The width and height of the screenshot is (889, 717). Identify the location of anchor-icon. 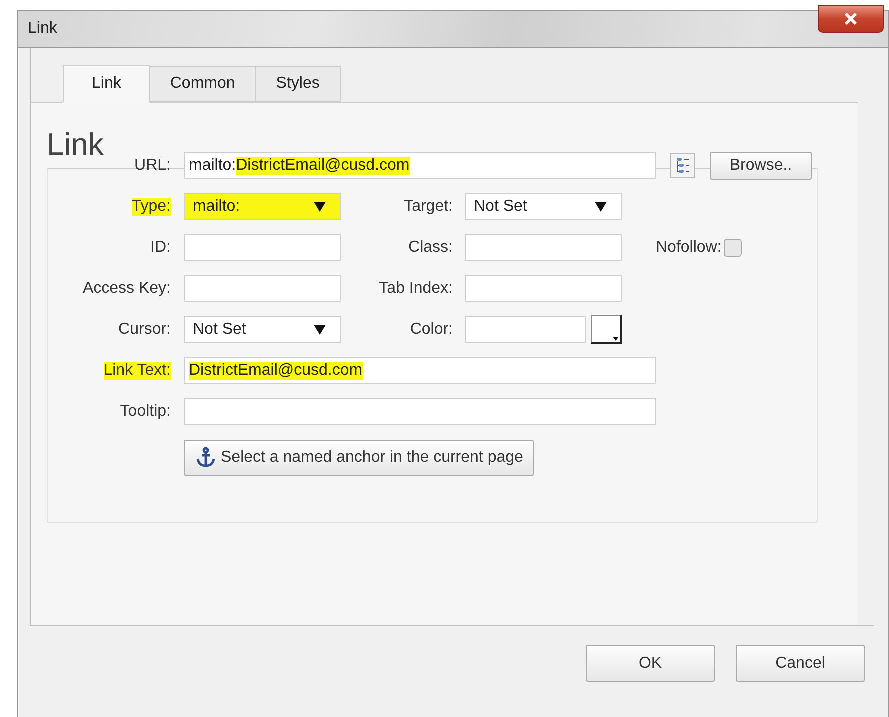
(206, 458).